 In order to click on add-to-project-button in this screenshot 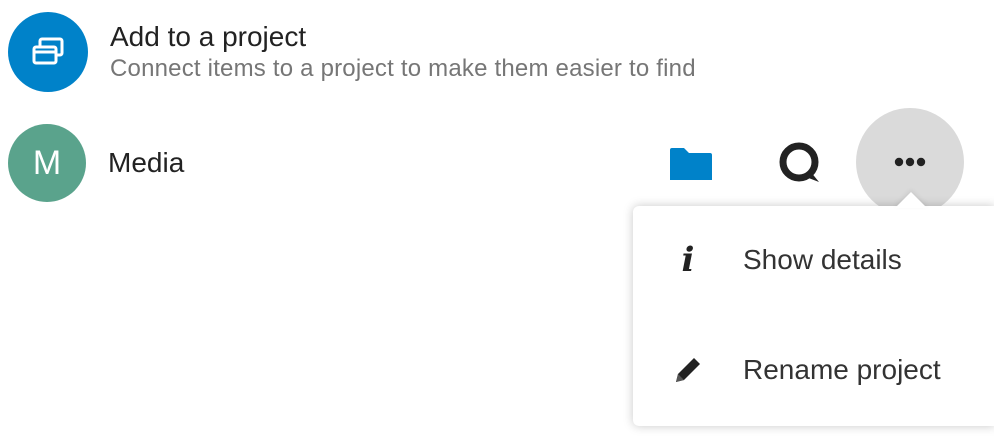, I will do `click(48, 52)`.